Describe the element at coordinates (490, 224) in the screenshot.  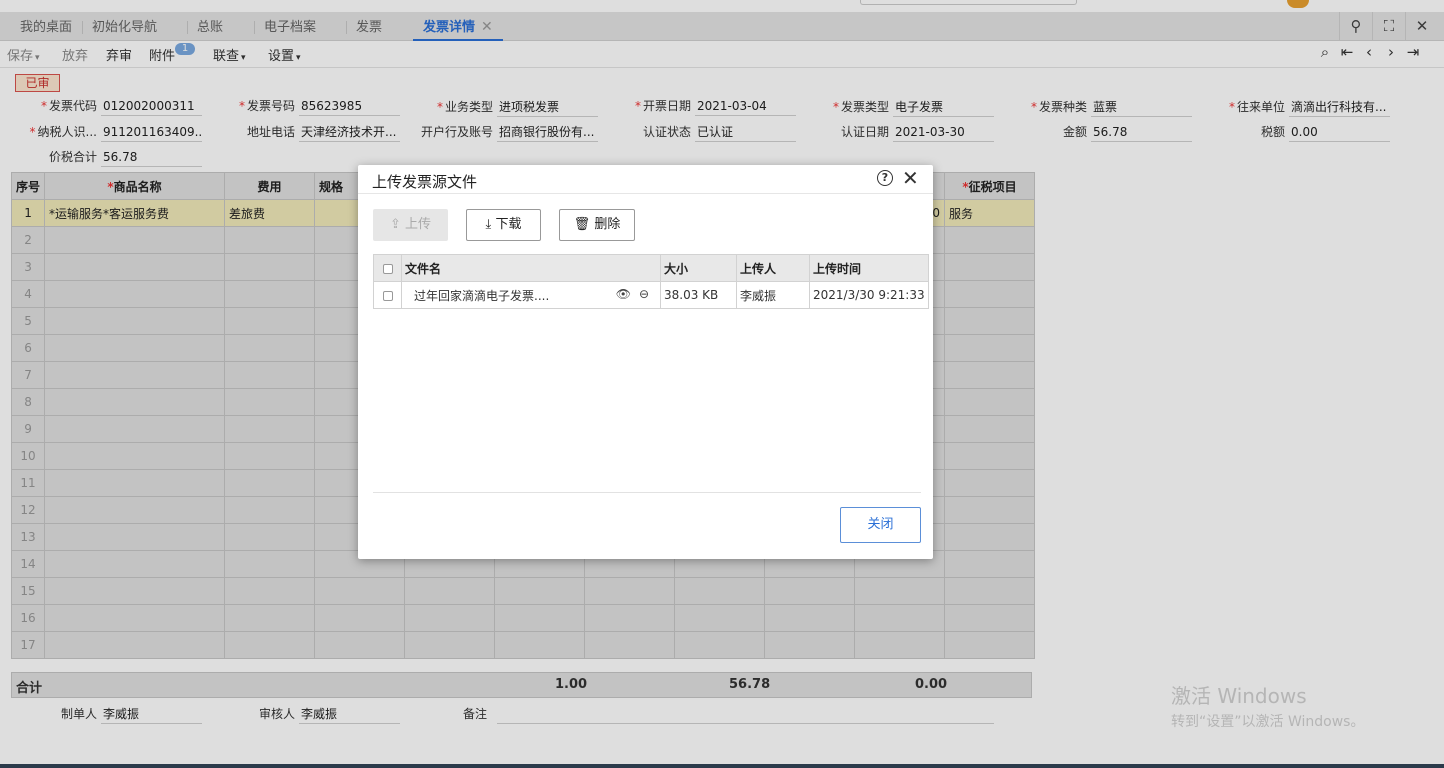
I see `download-icon: ⤓` at that location.